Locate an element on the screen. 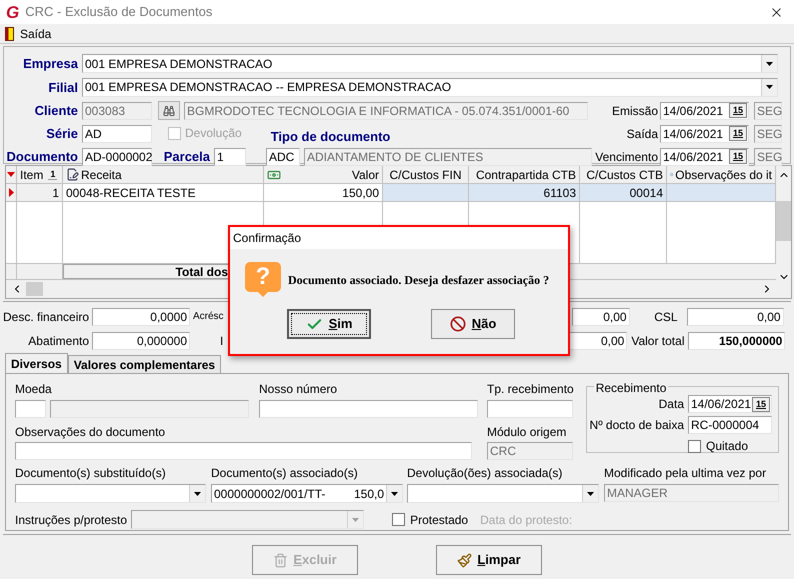 Image resolution: width=794 pixels, height=579 pixels. table-cell: 1 is located at coordinates (40, 192).